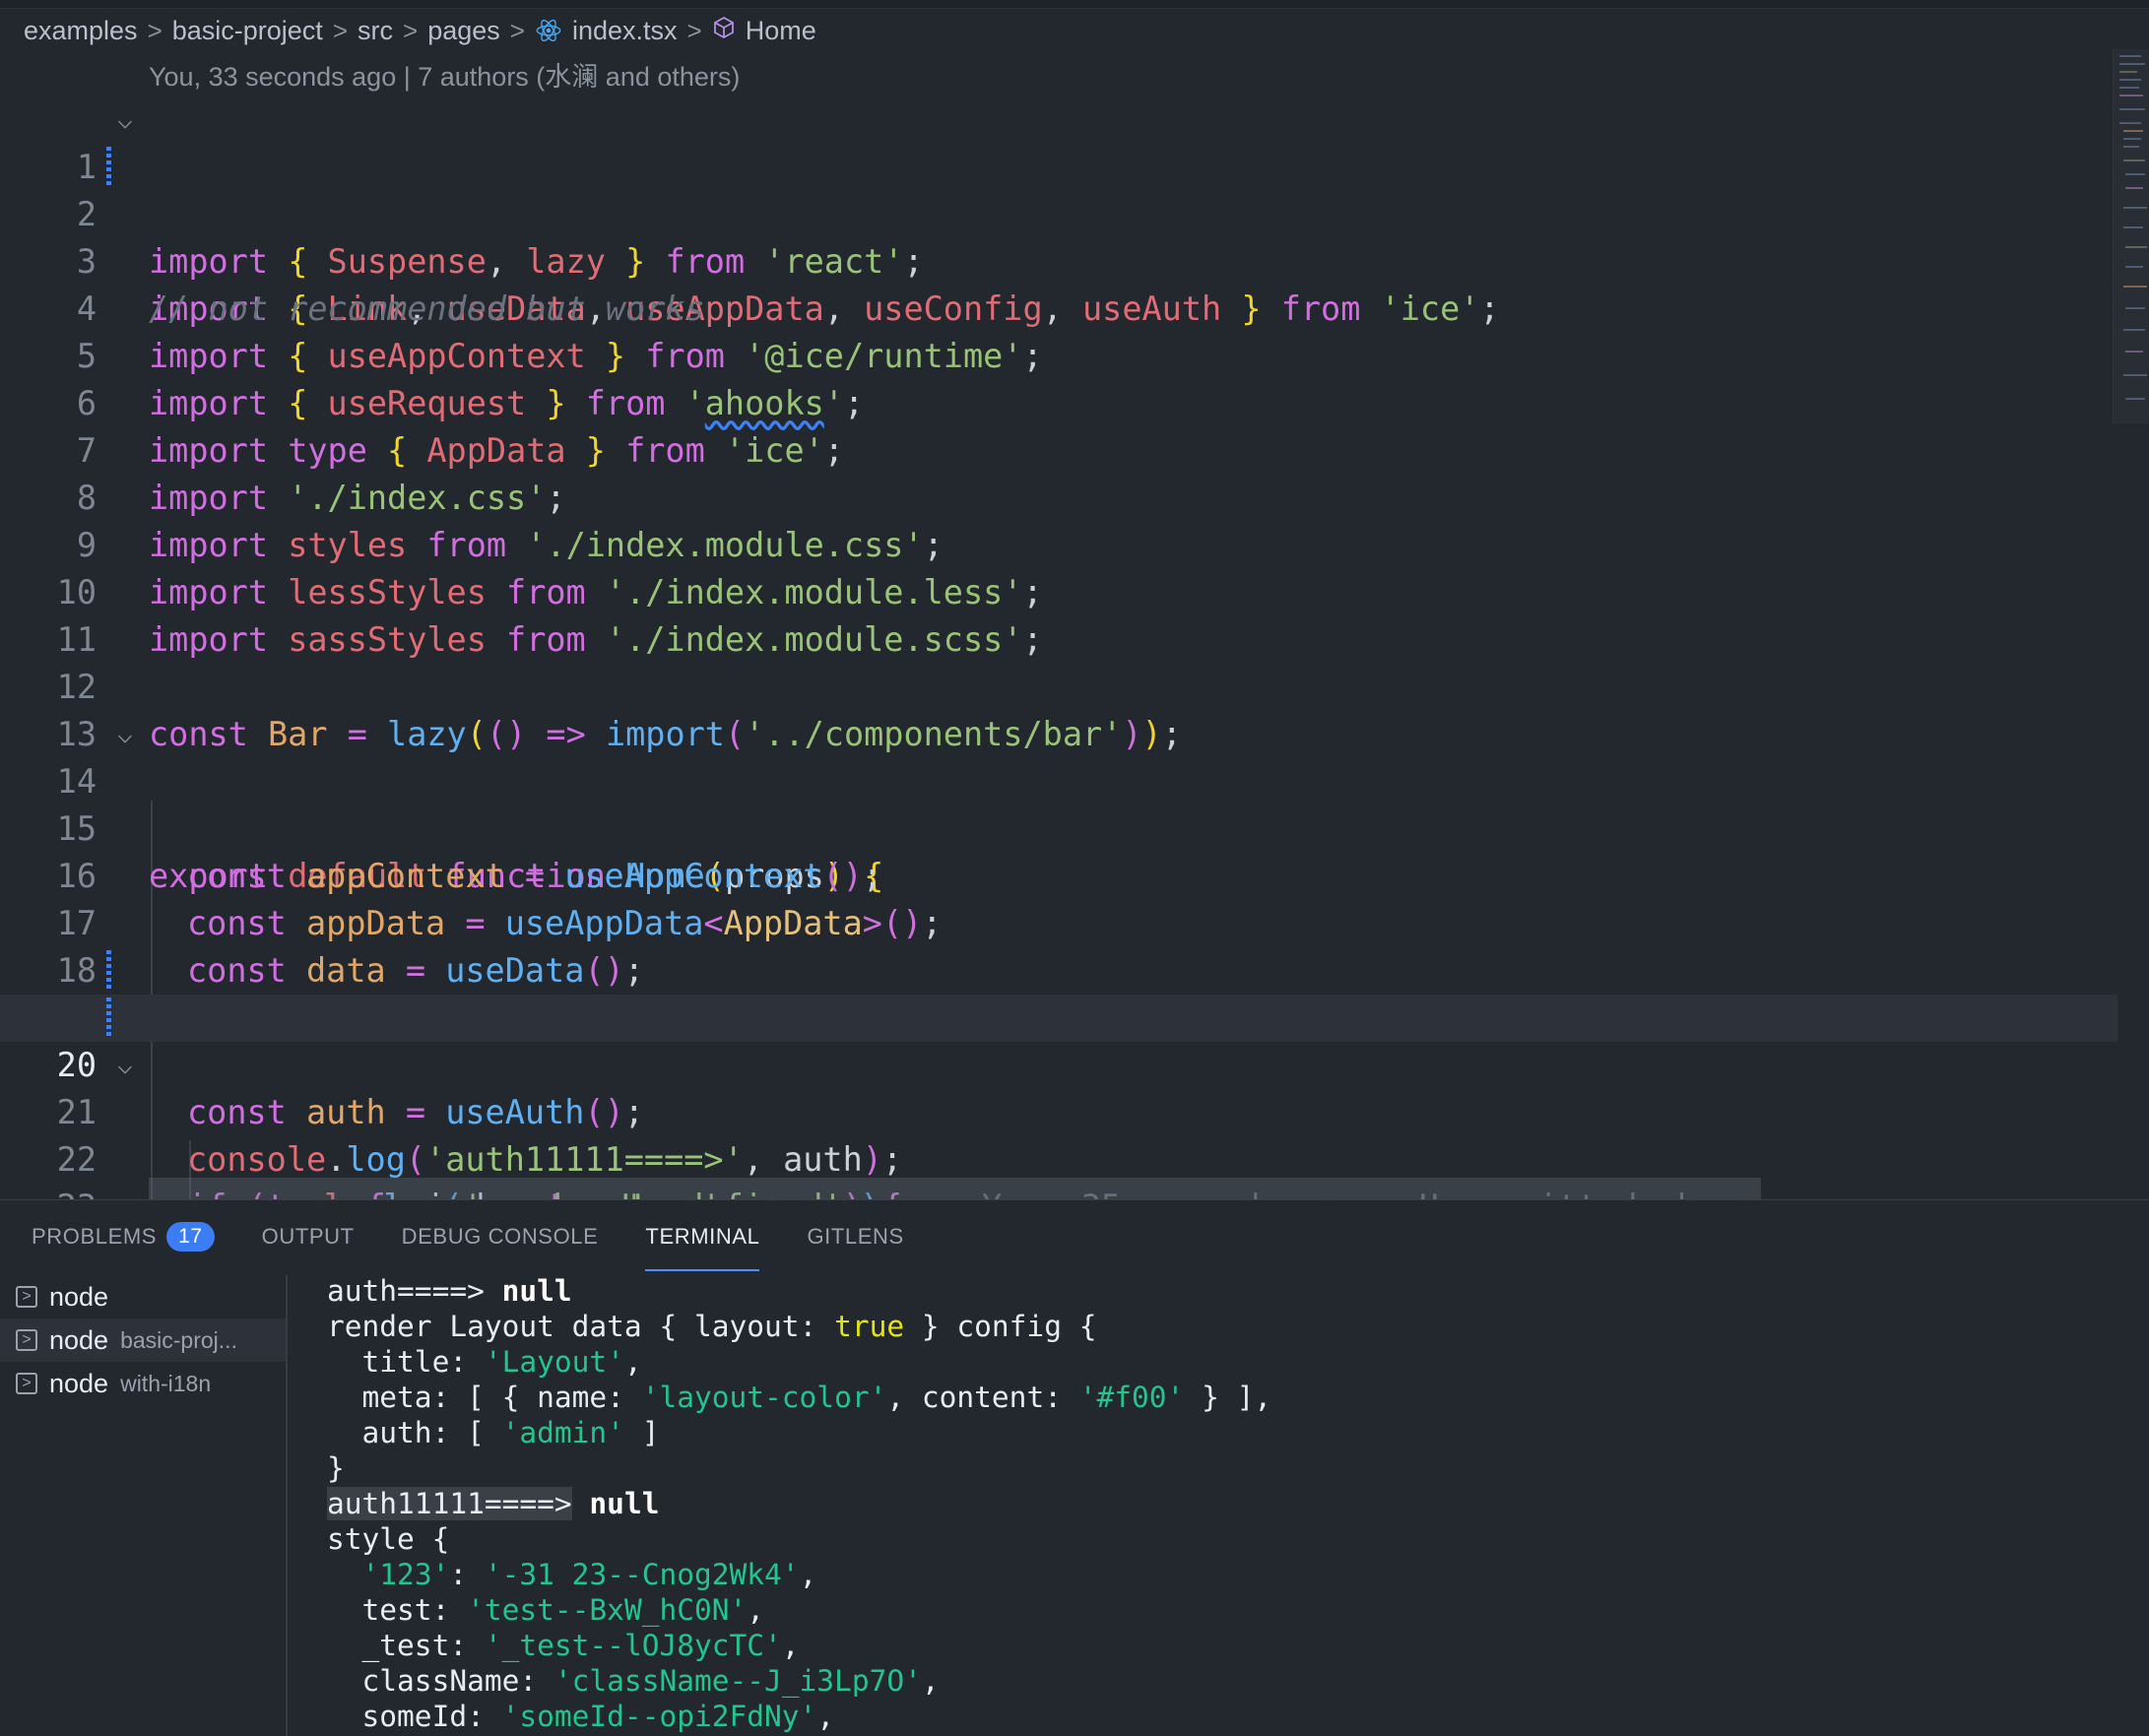  Describe the element at coordinates (449, 1291) in the screenshot. I see `terminal-line: auth====> null` at that location.